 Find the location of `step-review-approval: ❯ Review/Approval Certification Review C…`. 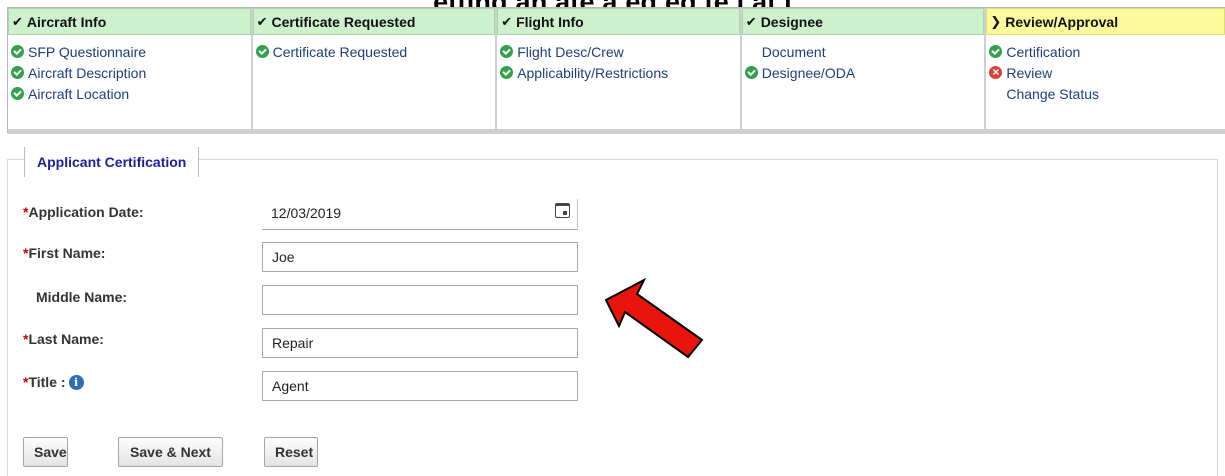

step-review-approval: ❯ Review/Approval Certification Review C… is located at coordinates (1105, 71).